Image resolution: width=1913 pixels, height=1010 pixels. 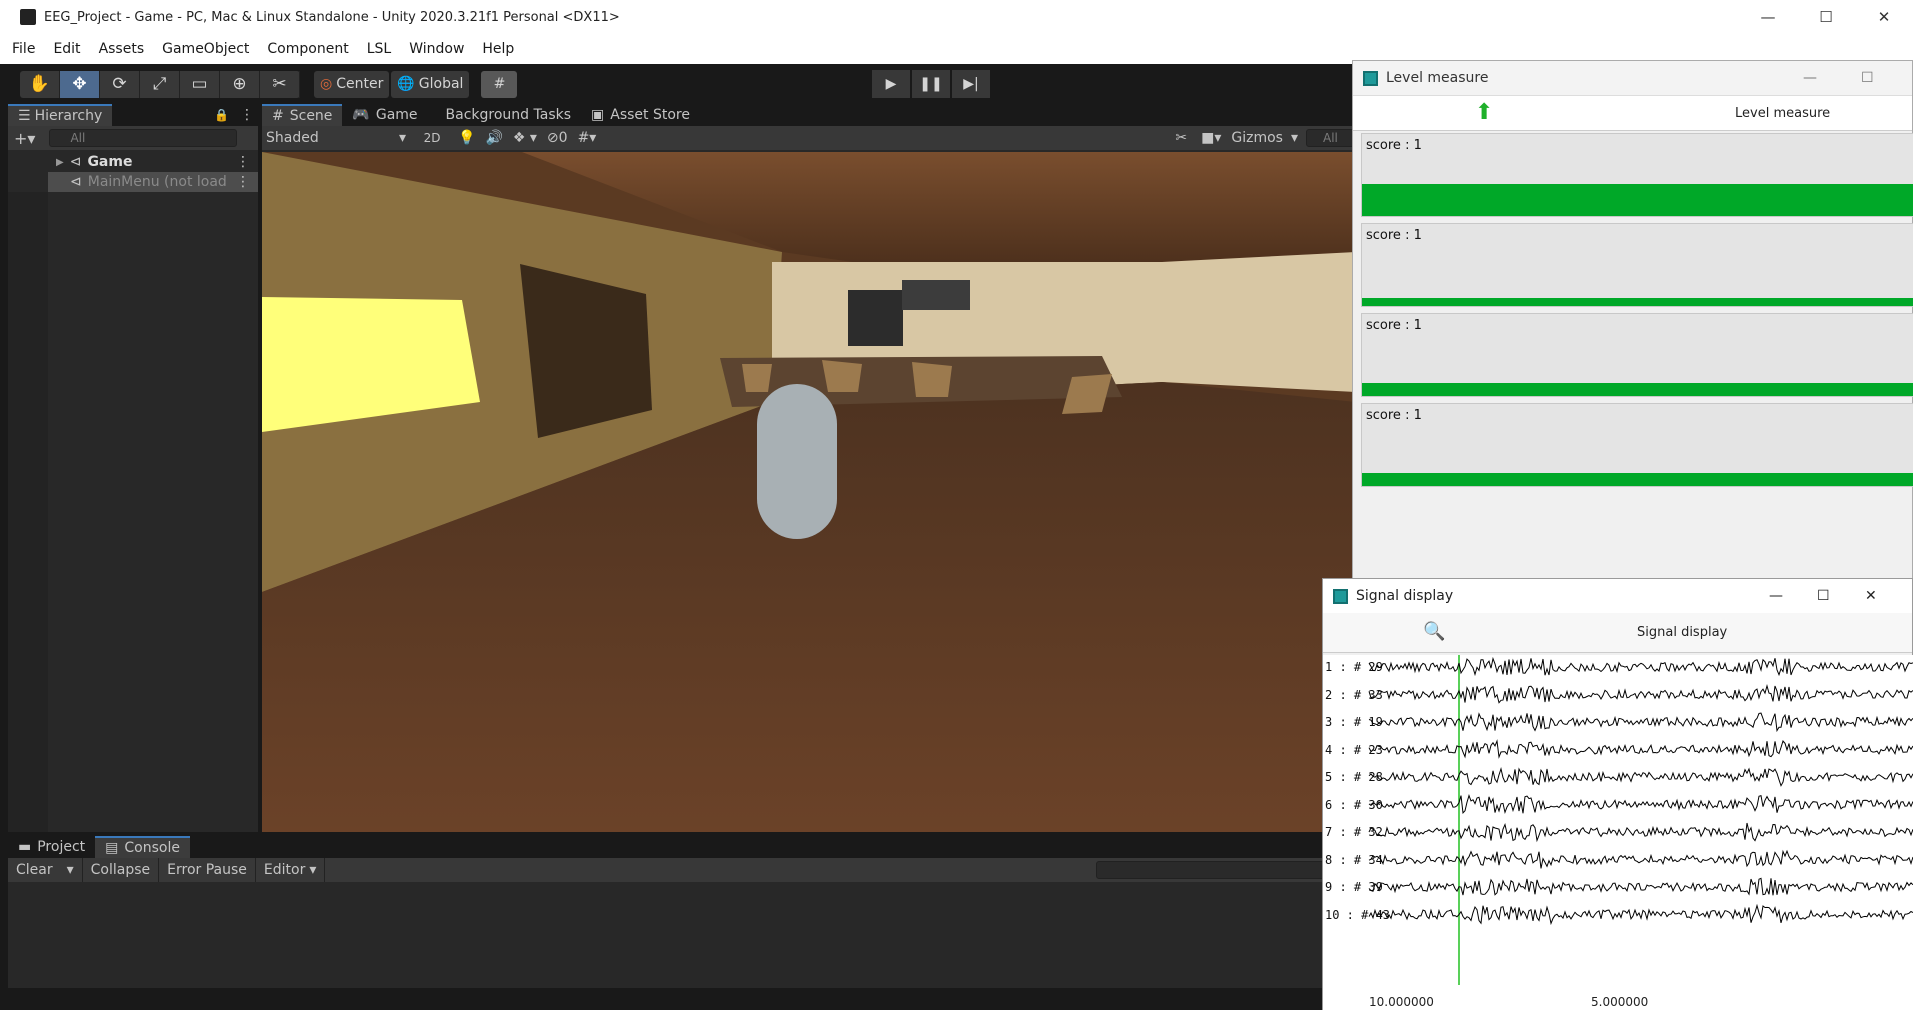 What do you see at coordinates (1620, 1002) in the screenshot?
I see `axis-label-right: 5.000000` at bounding box center [1620, 1002].